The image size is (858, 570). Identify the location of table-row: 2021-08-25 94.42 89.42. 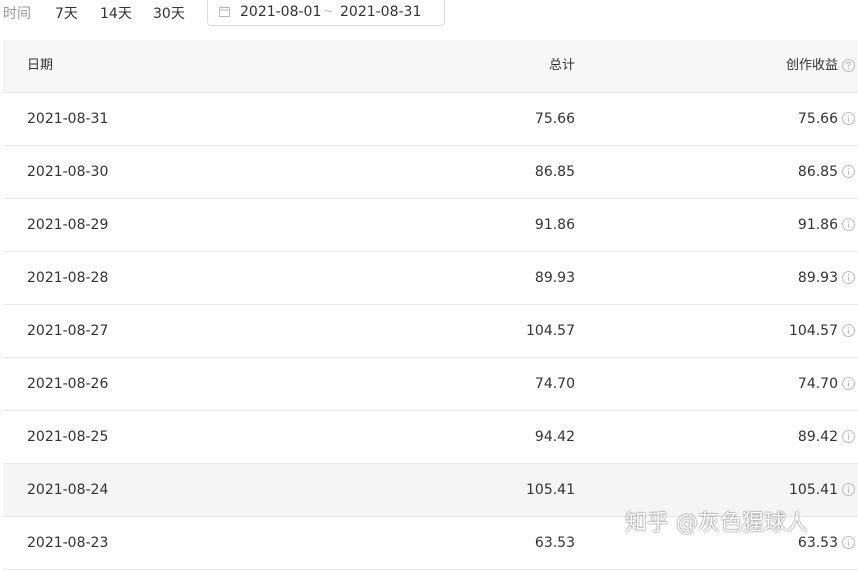
(430, 437).